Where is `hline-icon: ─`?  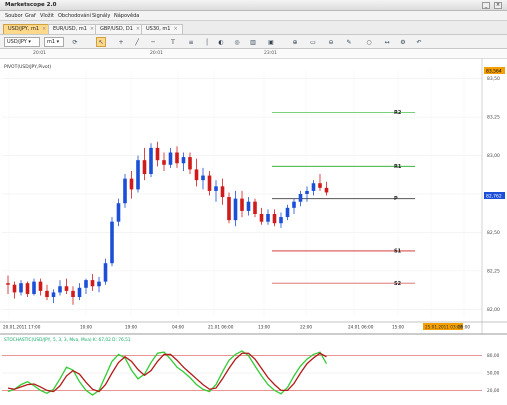
hline-icon: ─ is located at coordinates (153, 42).